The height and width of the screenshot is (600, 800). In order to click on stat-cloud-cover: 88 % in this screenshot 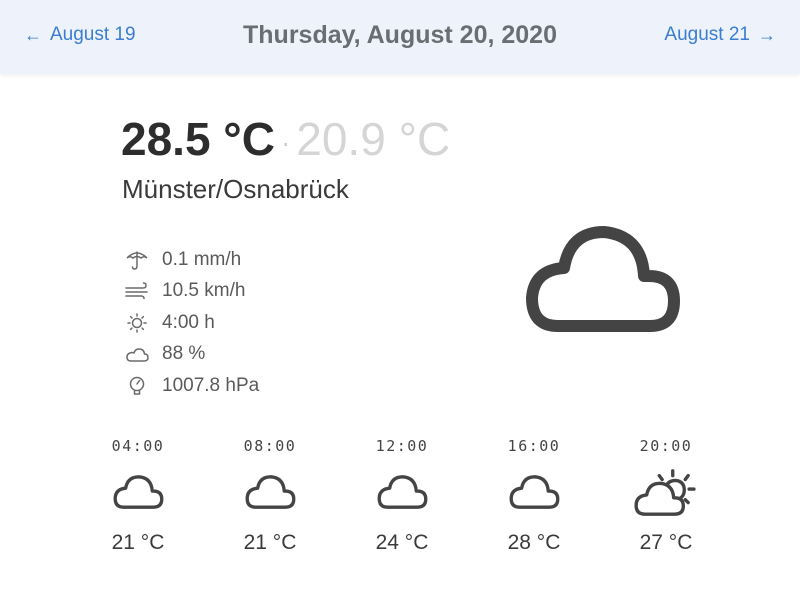, I will do `click(191, 355)`.